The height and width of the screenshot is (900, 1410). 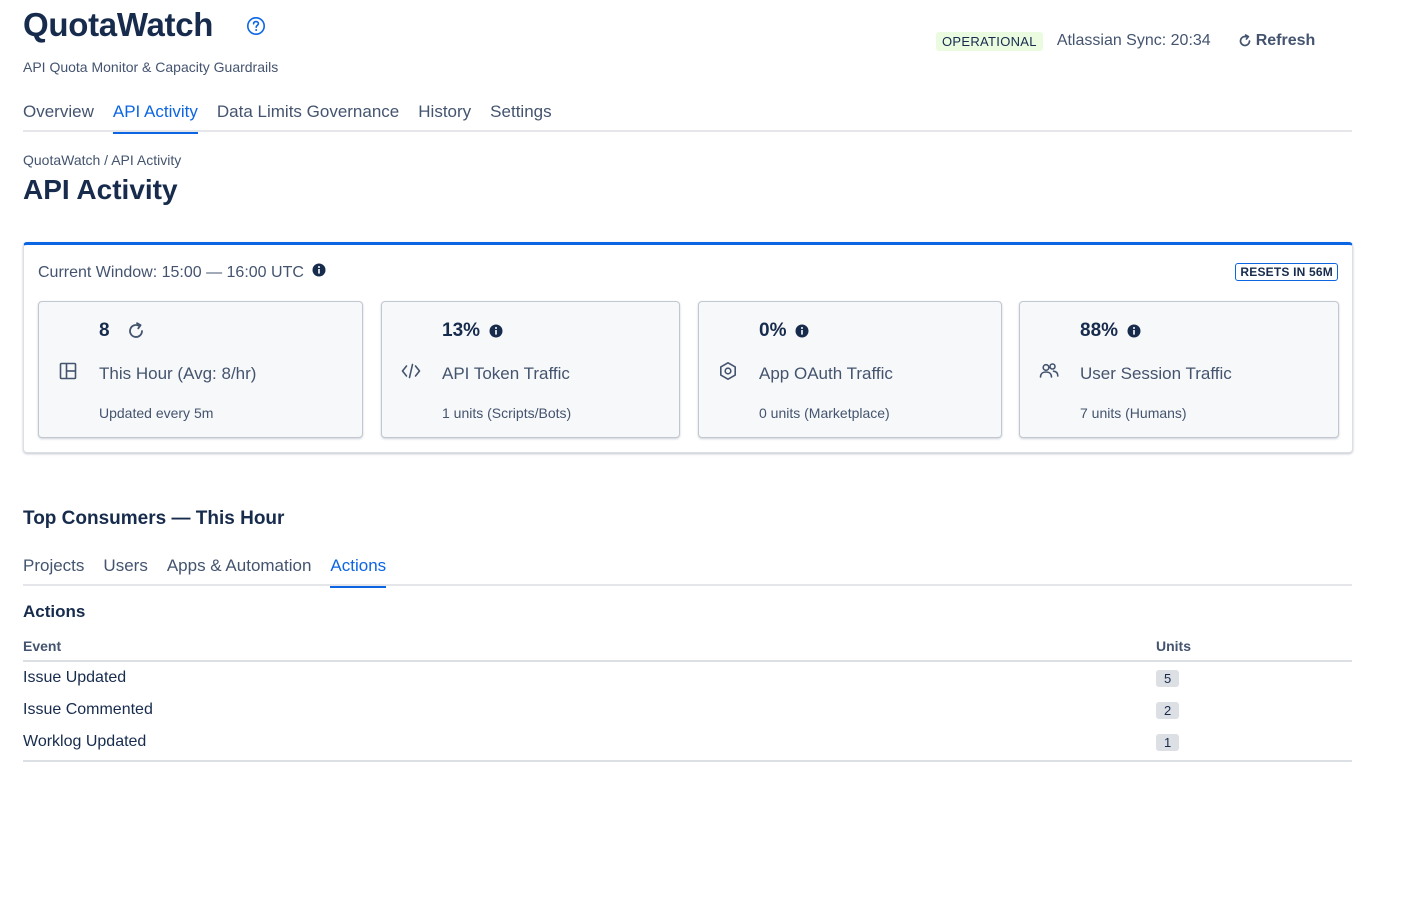 I want to click on refresh-label: Refresh, so click(x=1285, y=40).